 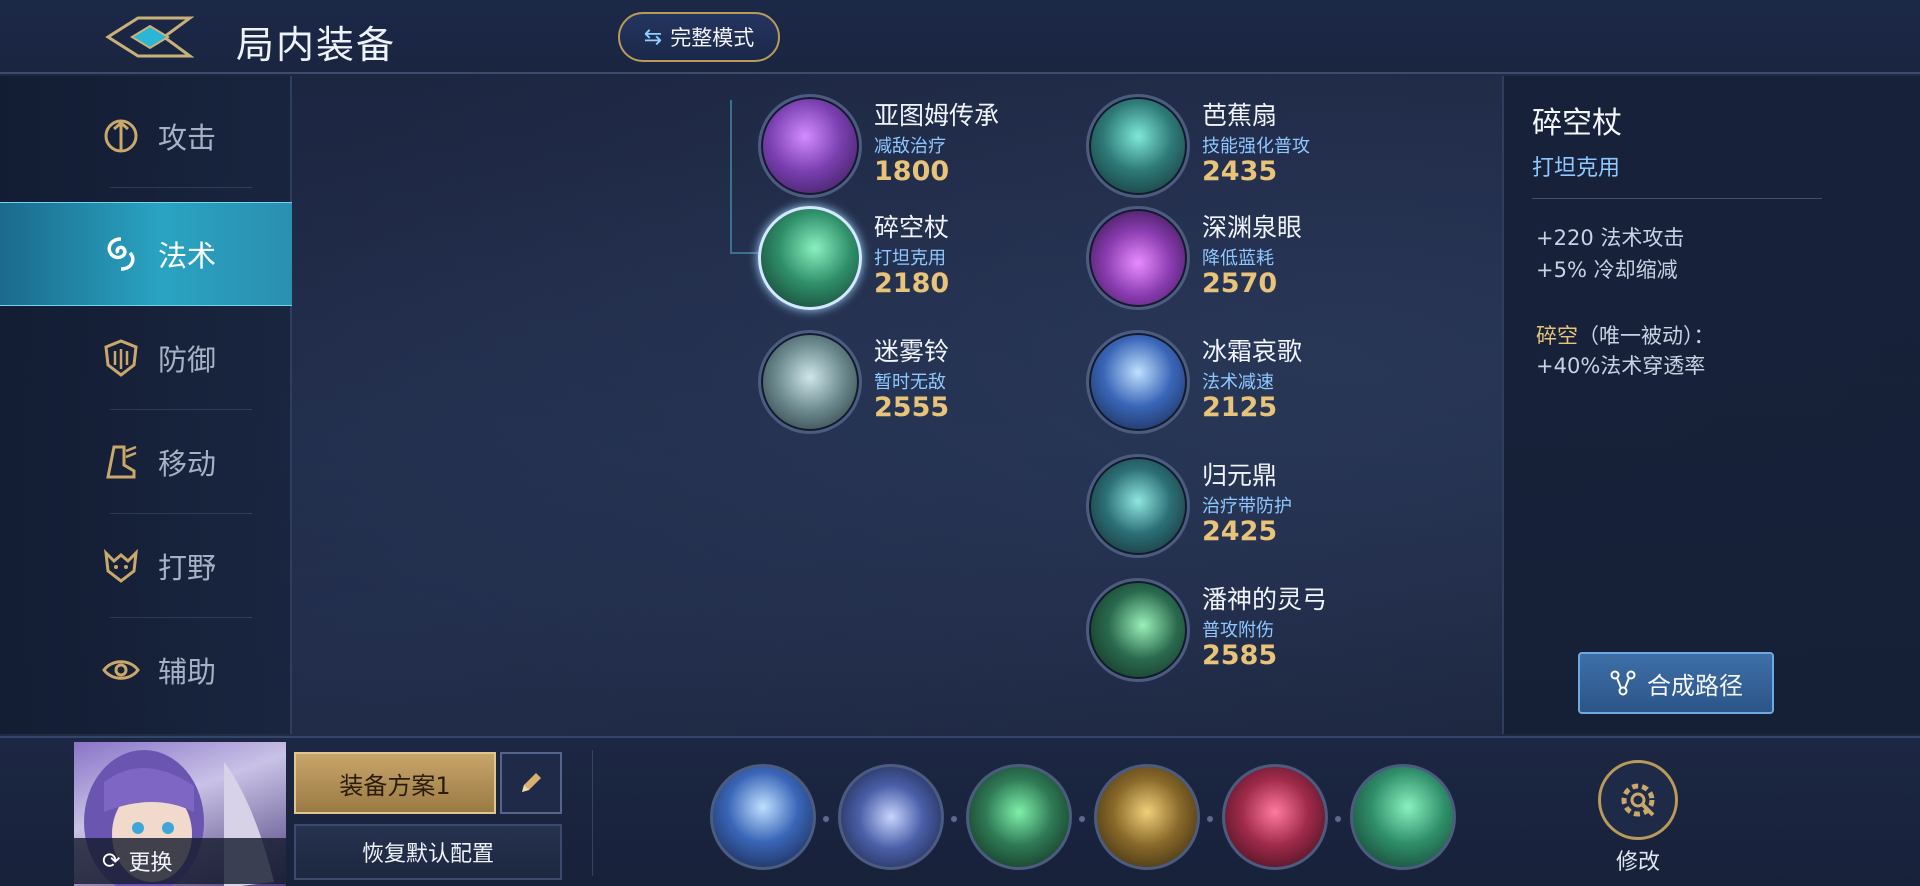 What do you see at coordinates (1238, 382) in the screenshot?
I see `item-desc: 法术减速` at bounding box center [1238, 382].